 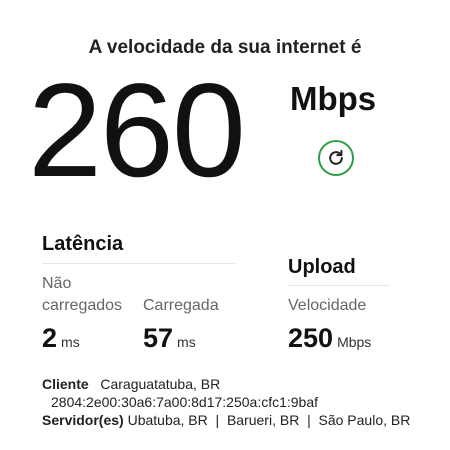 I want to click on upload-speed-value: 250, so click(x=311, y=338).